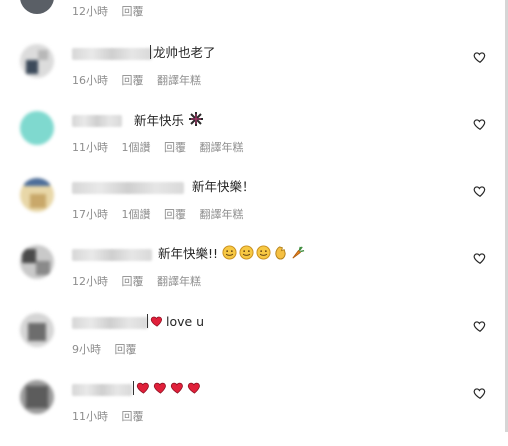 The width and height of the screenshot is (508, 446). What do you see at coordinates (175, 322) in the screenshot?
I see `comment-text: love u` at bounding box center [175, 322].